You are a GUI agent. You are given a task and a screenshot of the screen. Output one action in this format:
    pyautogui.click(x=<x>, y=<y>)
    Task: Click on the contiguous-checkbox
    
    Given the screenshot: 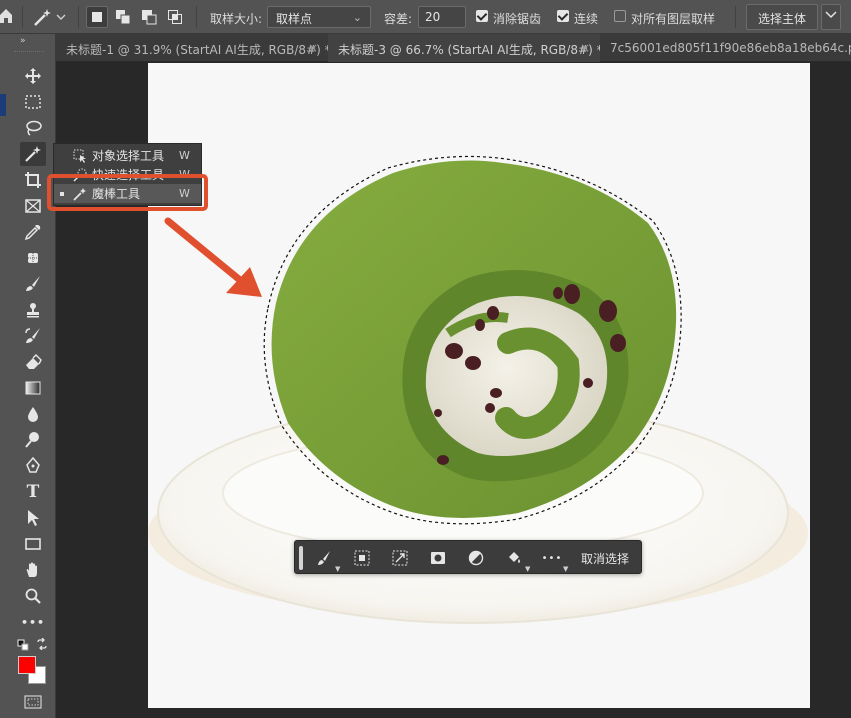 What is the action you would take?
    pyautogui.click(x=563, y=16)
    